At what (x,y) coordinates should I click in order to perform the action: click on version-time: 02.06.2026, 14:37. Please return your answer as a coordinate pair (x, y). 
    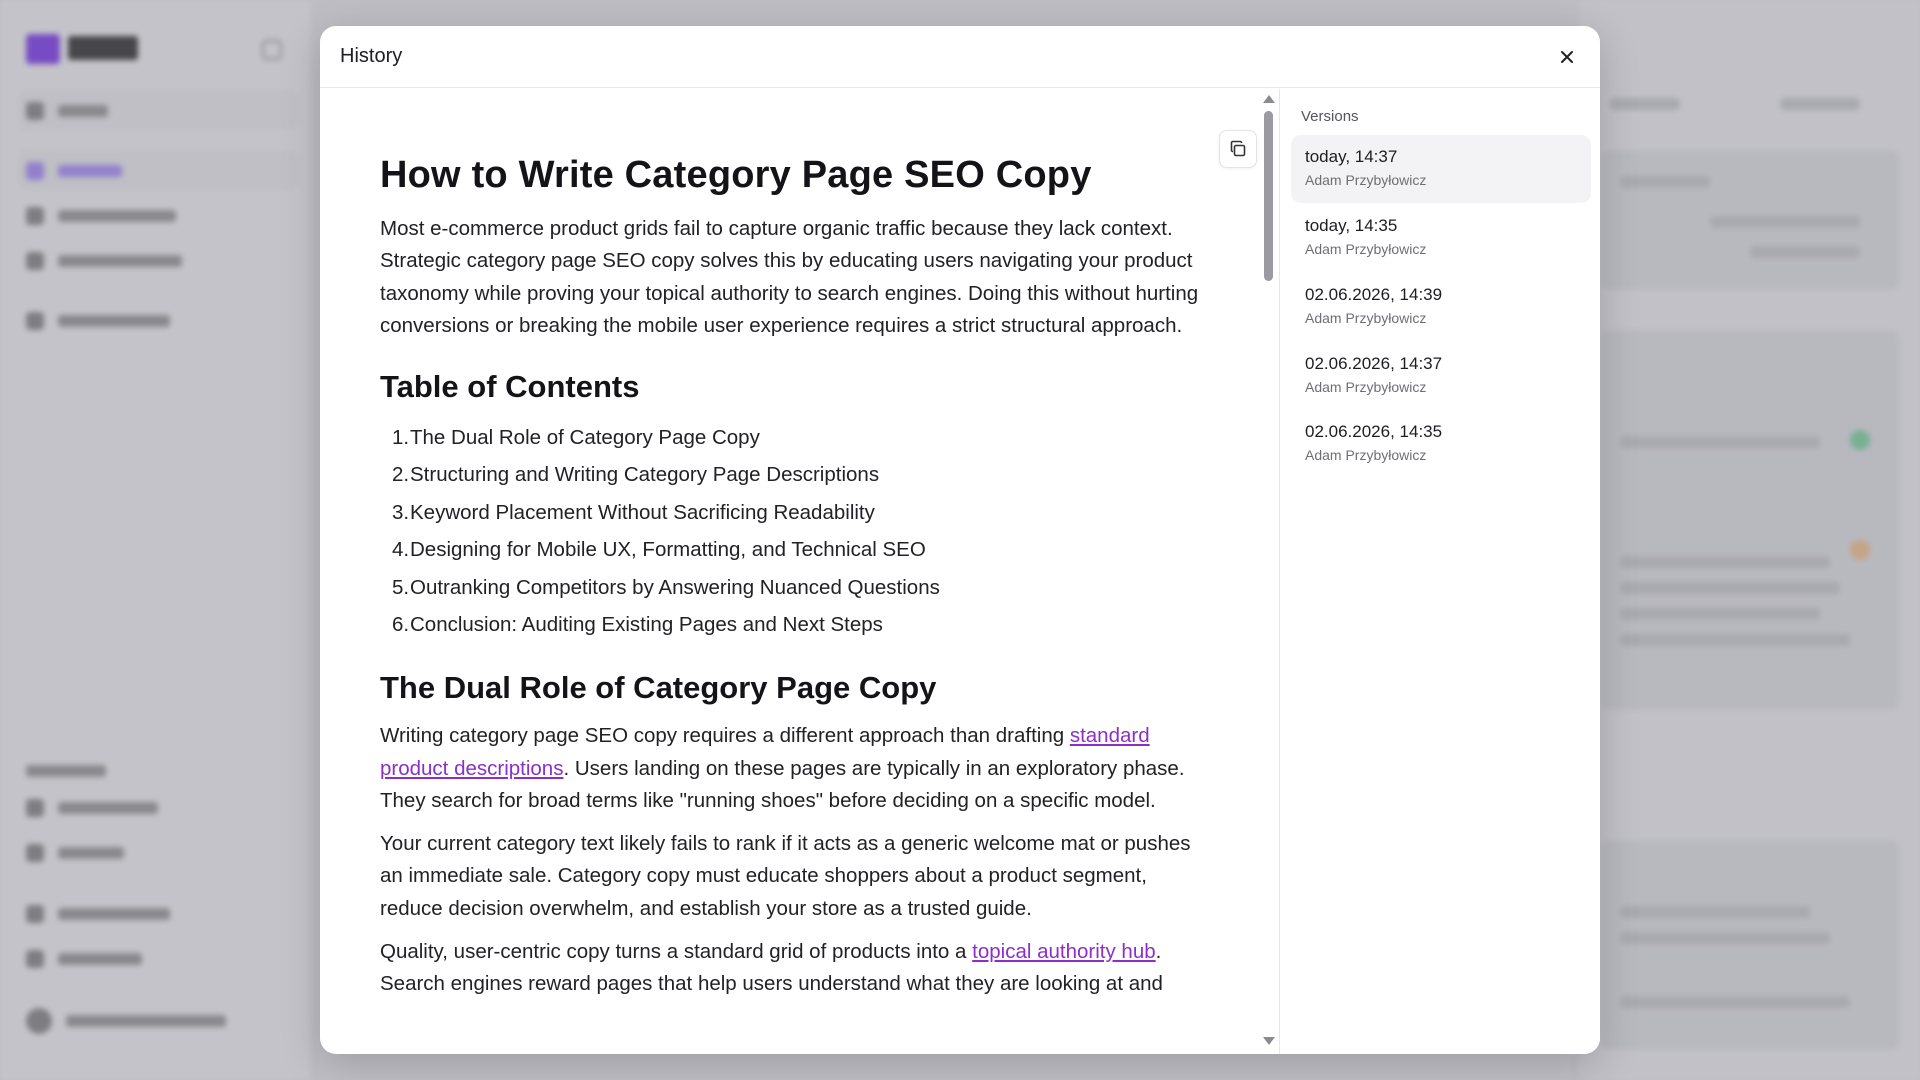
    Looking at the image, I should click on (1374, 363).